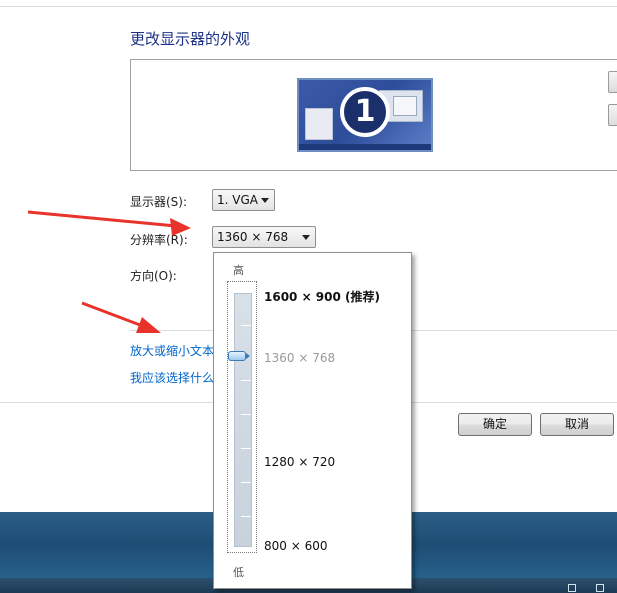 This screenshot has height=593, width=617. What do you see at coordinates (296, 546) in the screenshot?
I see `resolution-option: 800 × 600` at bounding box center [296, 546].